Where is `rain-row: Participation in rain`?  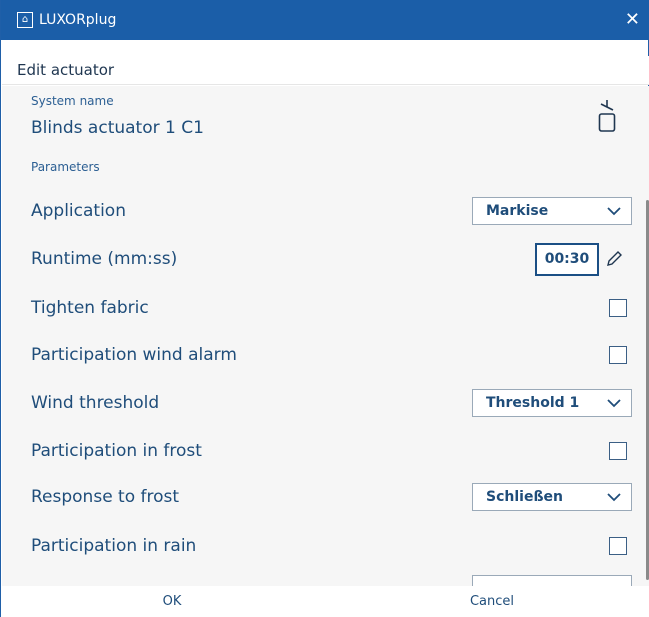
rain-row: Participation in rain is located at coordinates (325, 546).